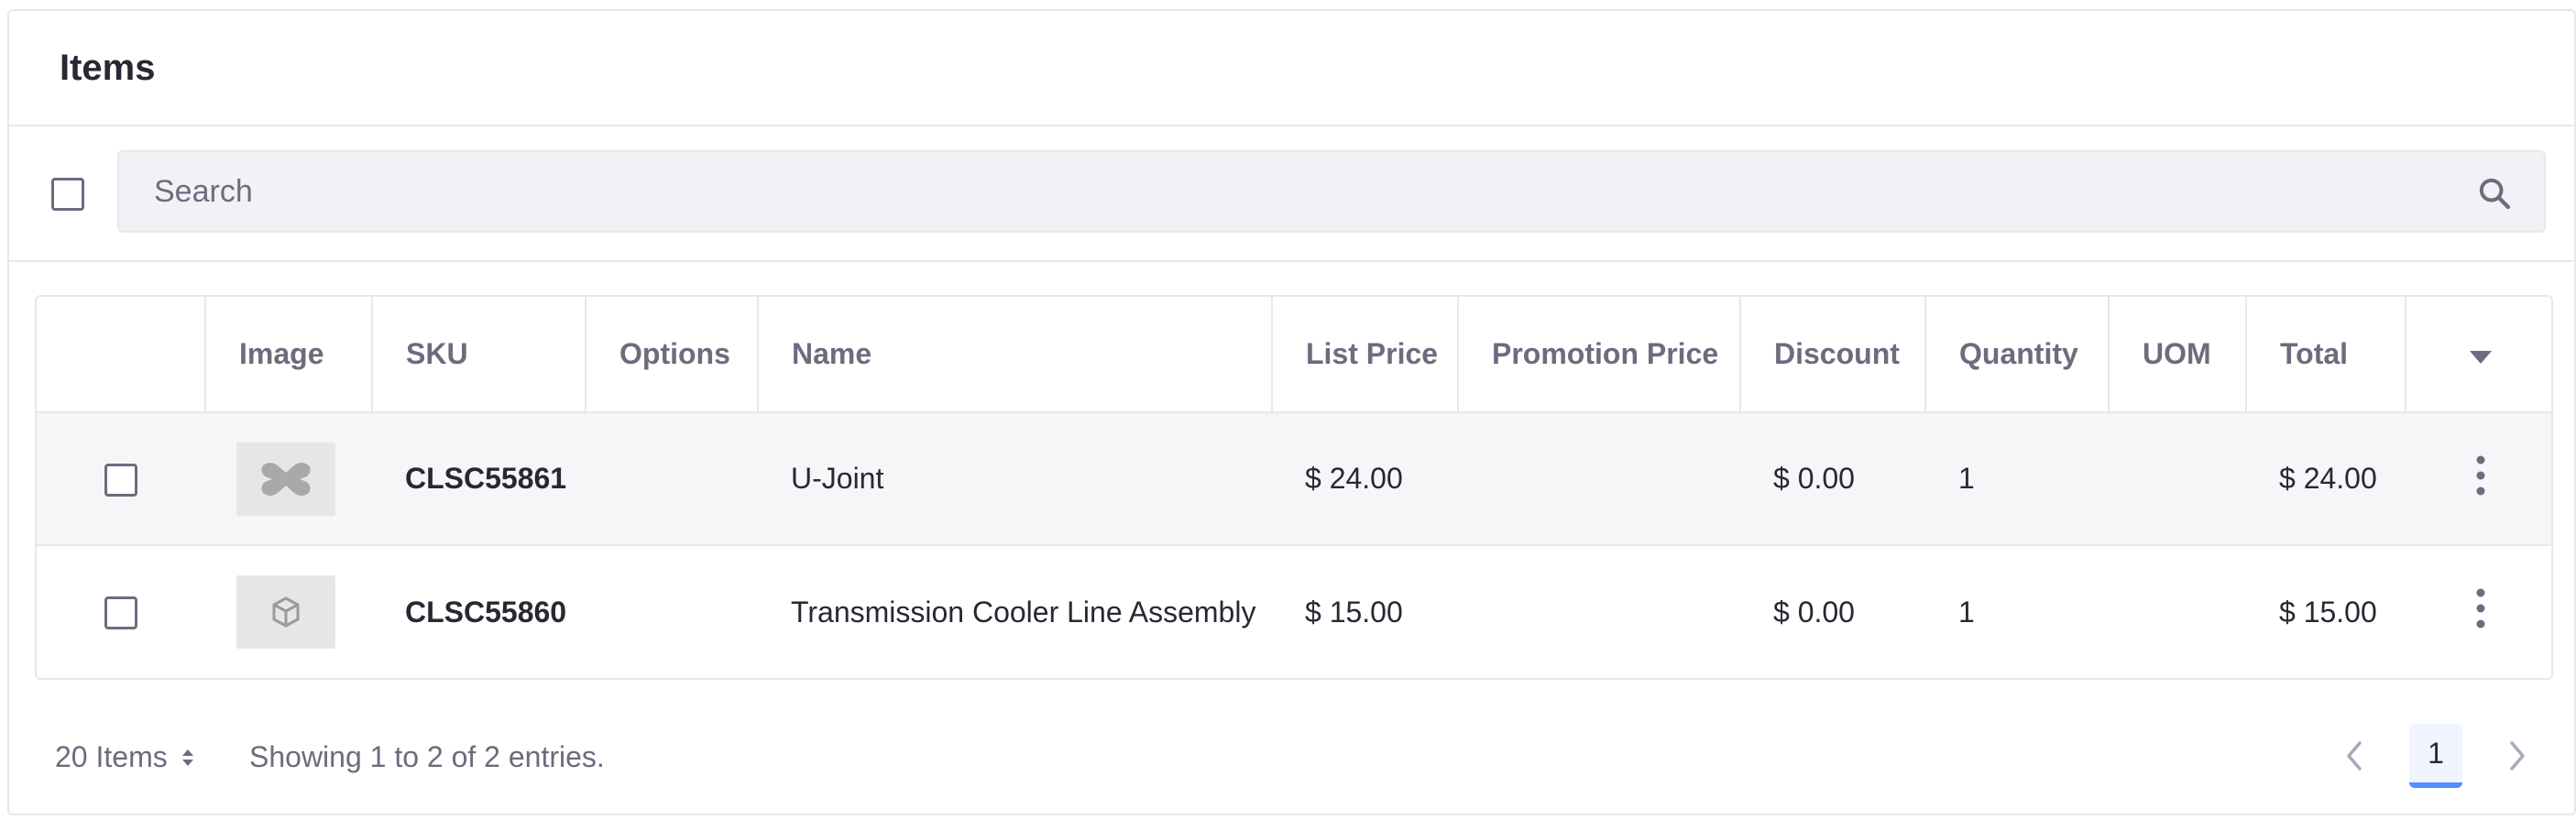 This screenshot has width=2576, height=820. I want to click on previous-page-button, so click(2354, 756).